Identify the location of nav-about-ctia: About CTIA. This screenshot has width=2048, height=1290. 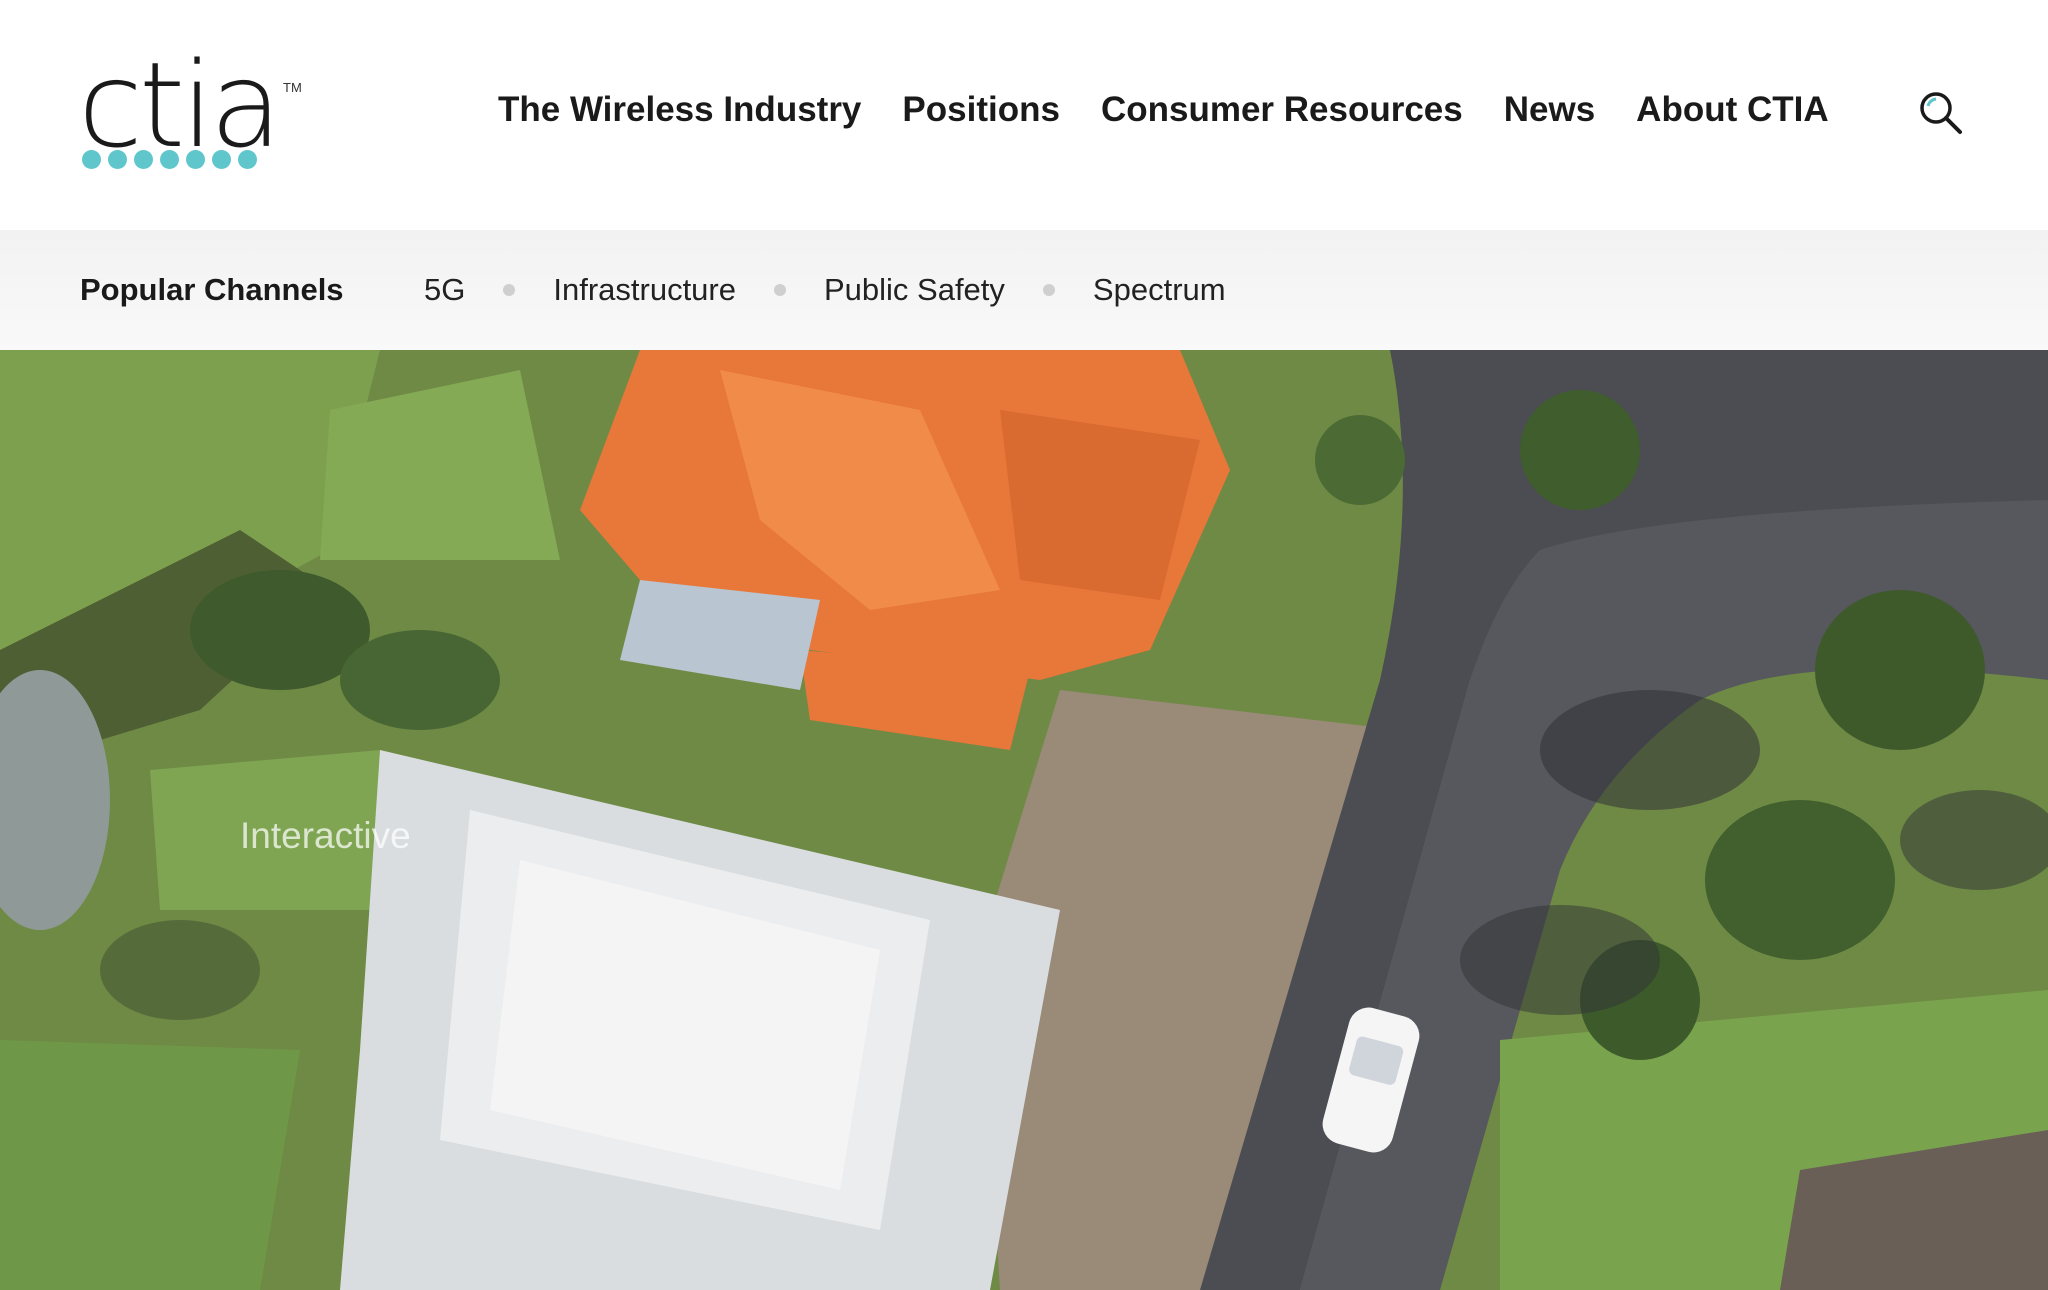
(1732, 110).